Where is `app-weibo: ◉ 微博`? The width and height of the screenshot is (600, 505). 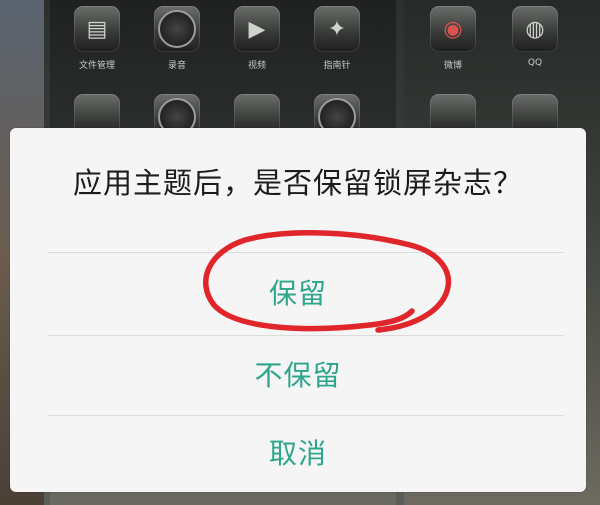
app-weibo: ◉ 微博 is located at coordinates (453, 38).